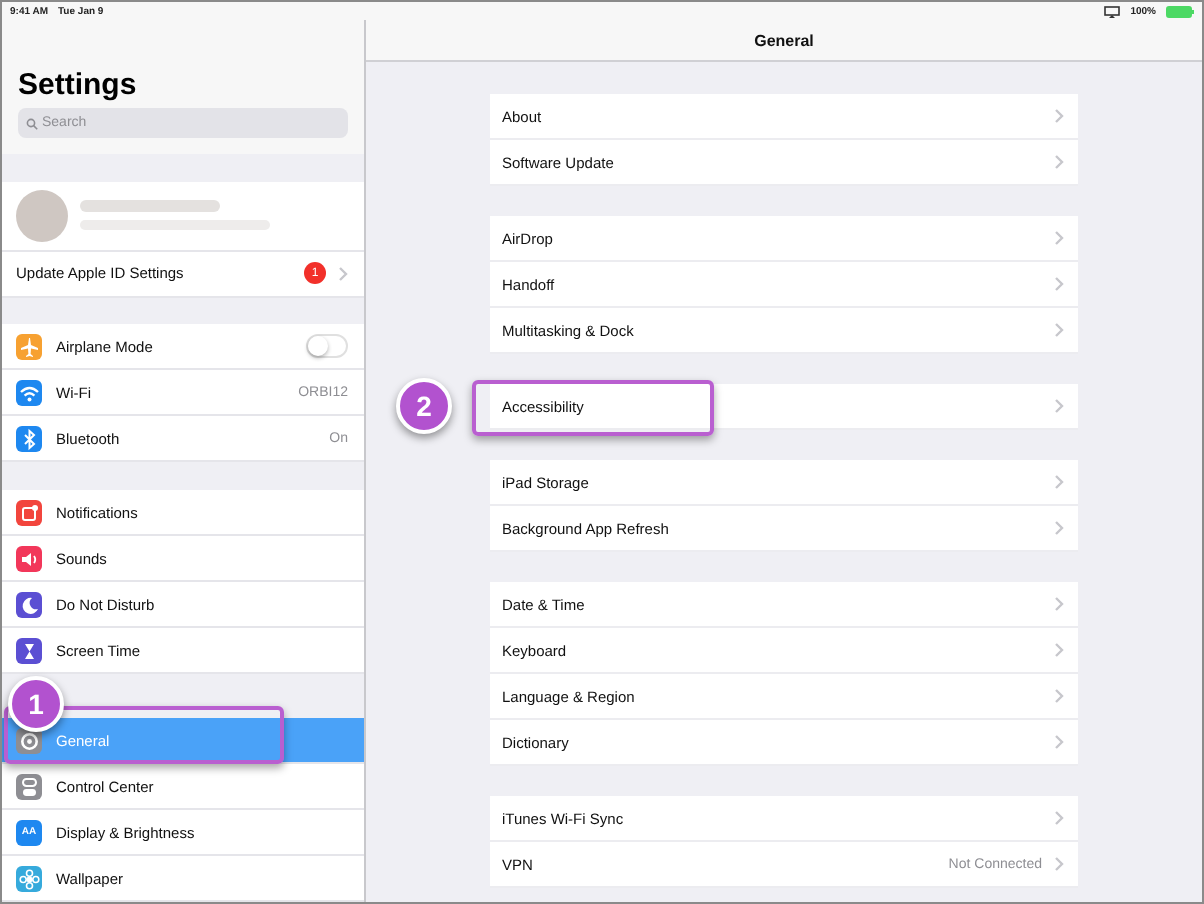 The width and height of the screenshot is (1204, 904). What do you see at coordinates (1180, 11) in the screenshot?
I see `battery-icon` at bounding box center [1180, 11].